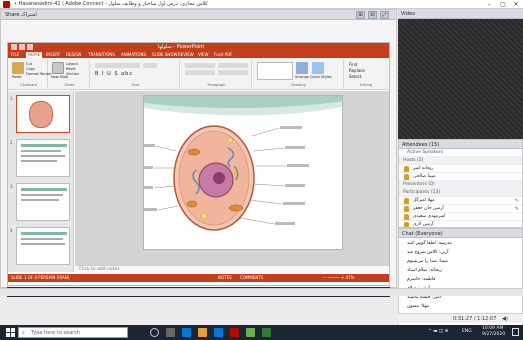 The image size is (523, 340). Describe the element at coordinates (203, 54) in the screenshot. I see `tab-view: VIEW` at that location.